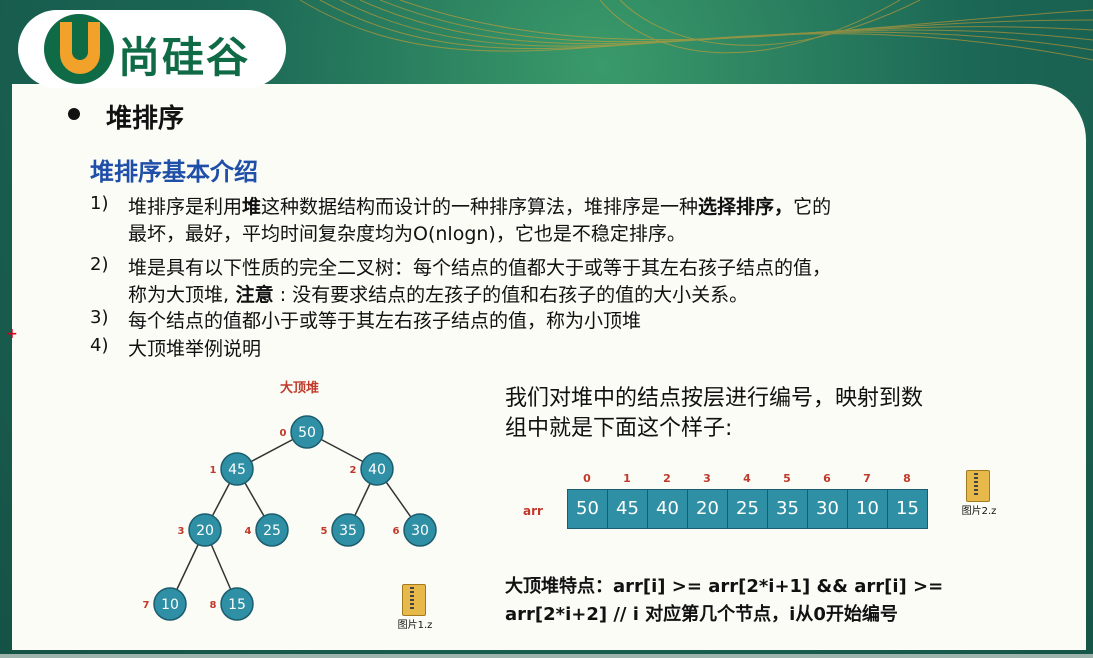  Describe the element at coordinates (747, 509) in the screenshot. I see `array-cell: 25` at that location.